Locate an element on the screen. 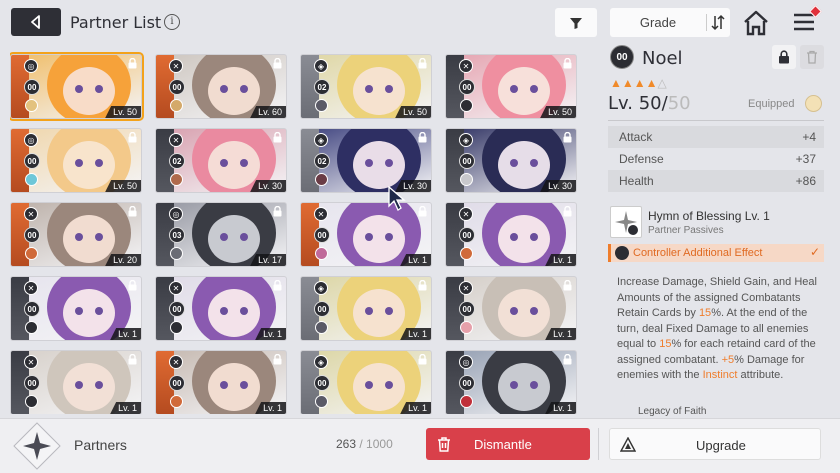 The height and width of the screenshot is (473, 840). partner-card: ◈ 00 Lv. 30 is located at coordinates (511, 160).